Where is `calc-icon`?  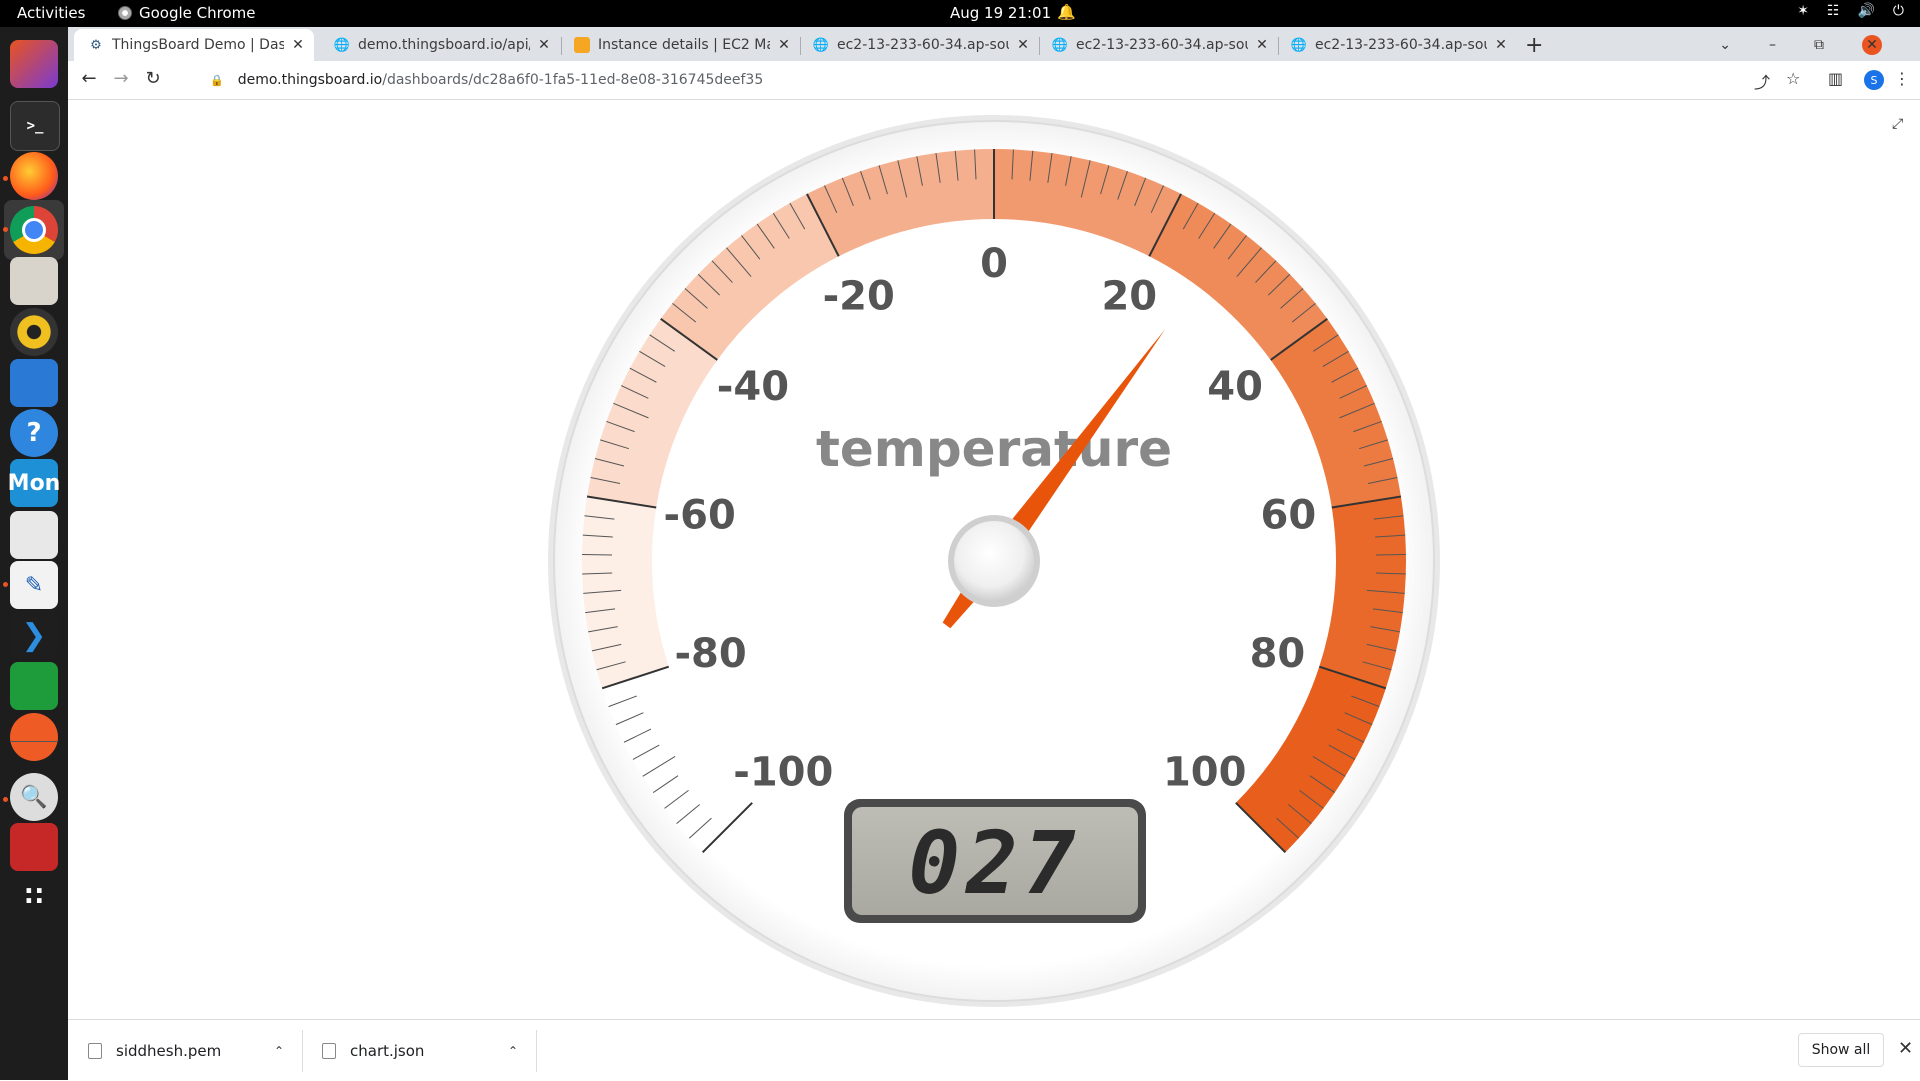 calc-icon is located at coordinates (34, 686).